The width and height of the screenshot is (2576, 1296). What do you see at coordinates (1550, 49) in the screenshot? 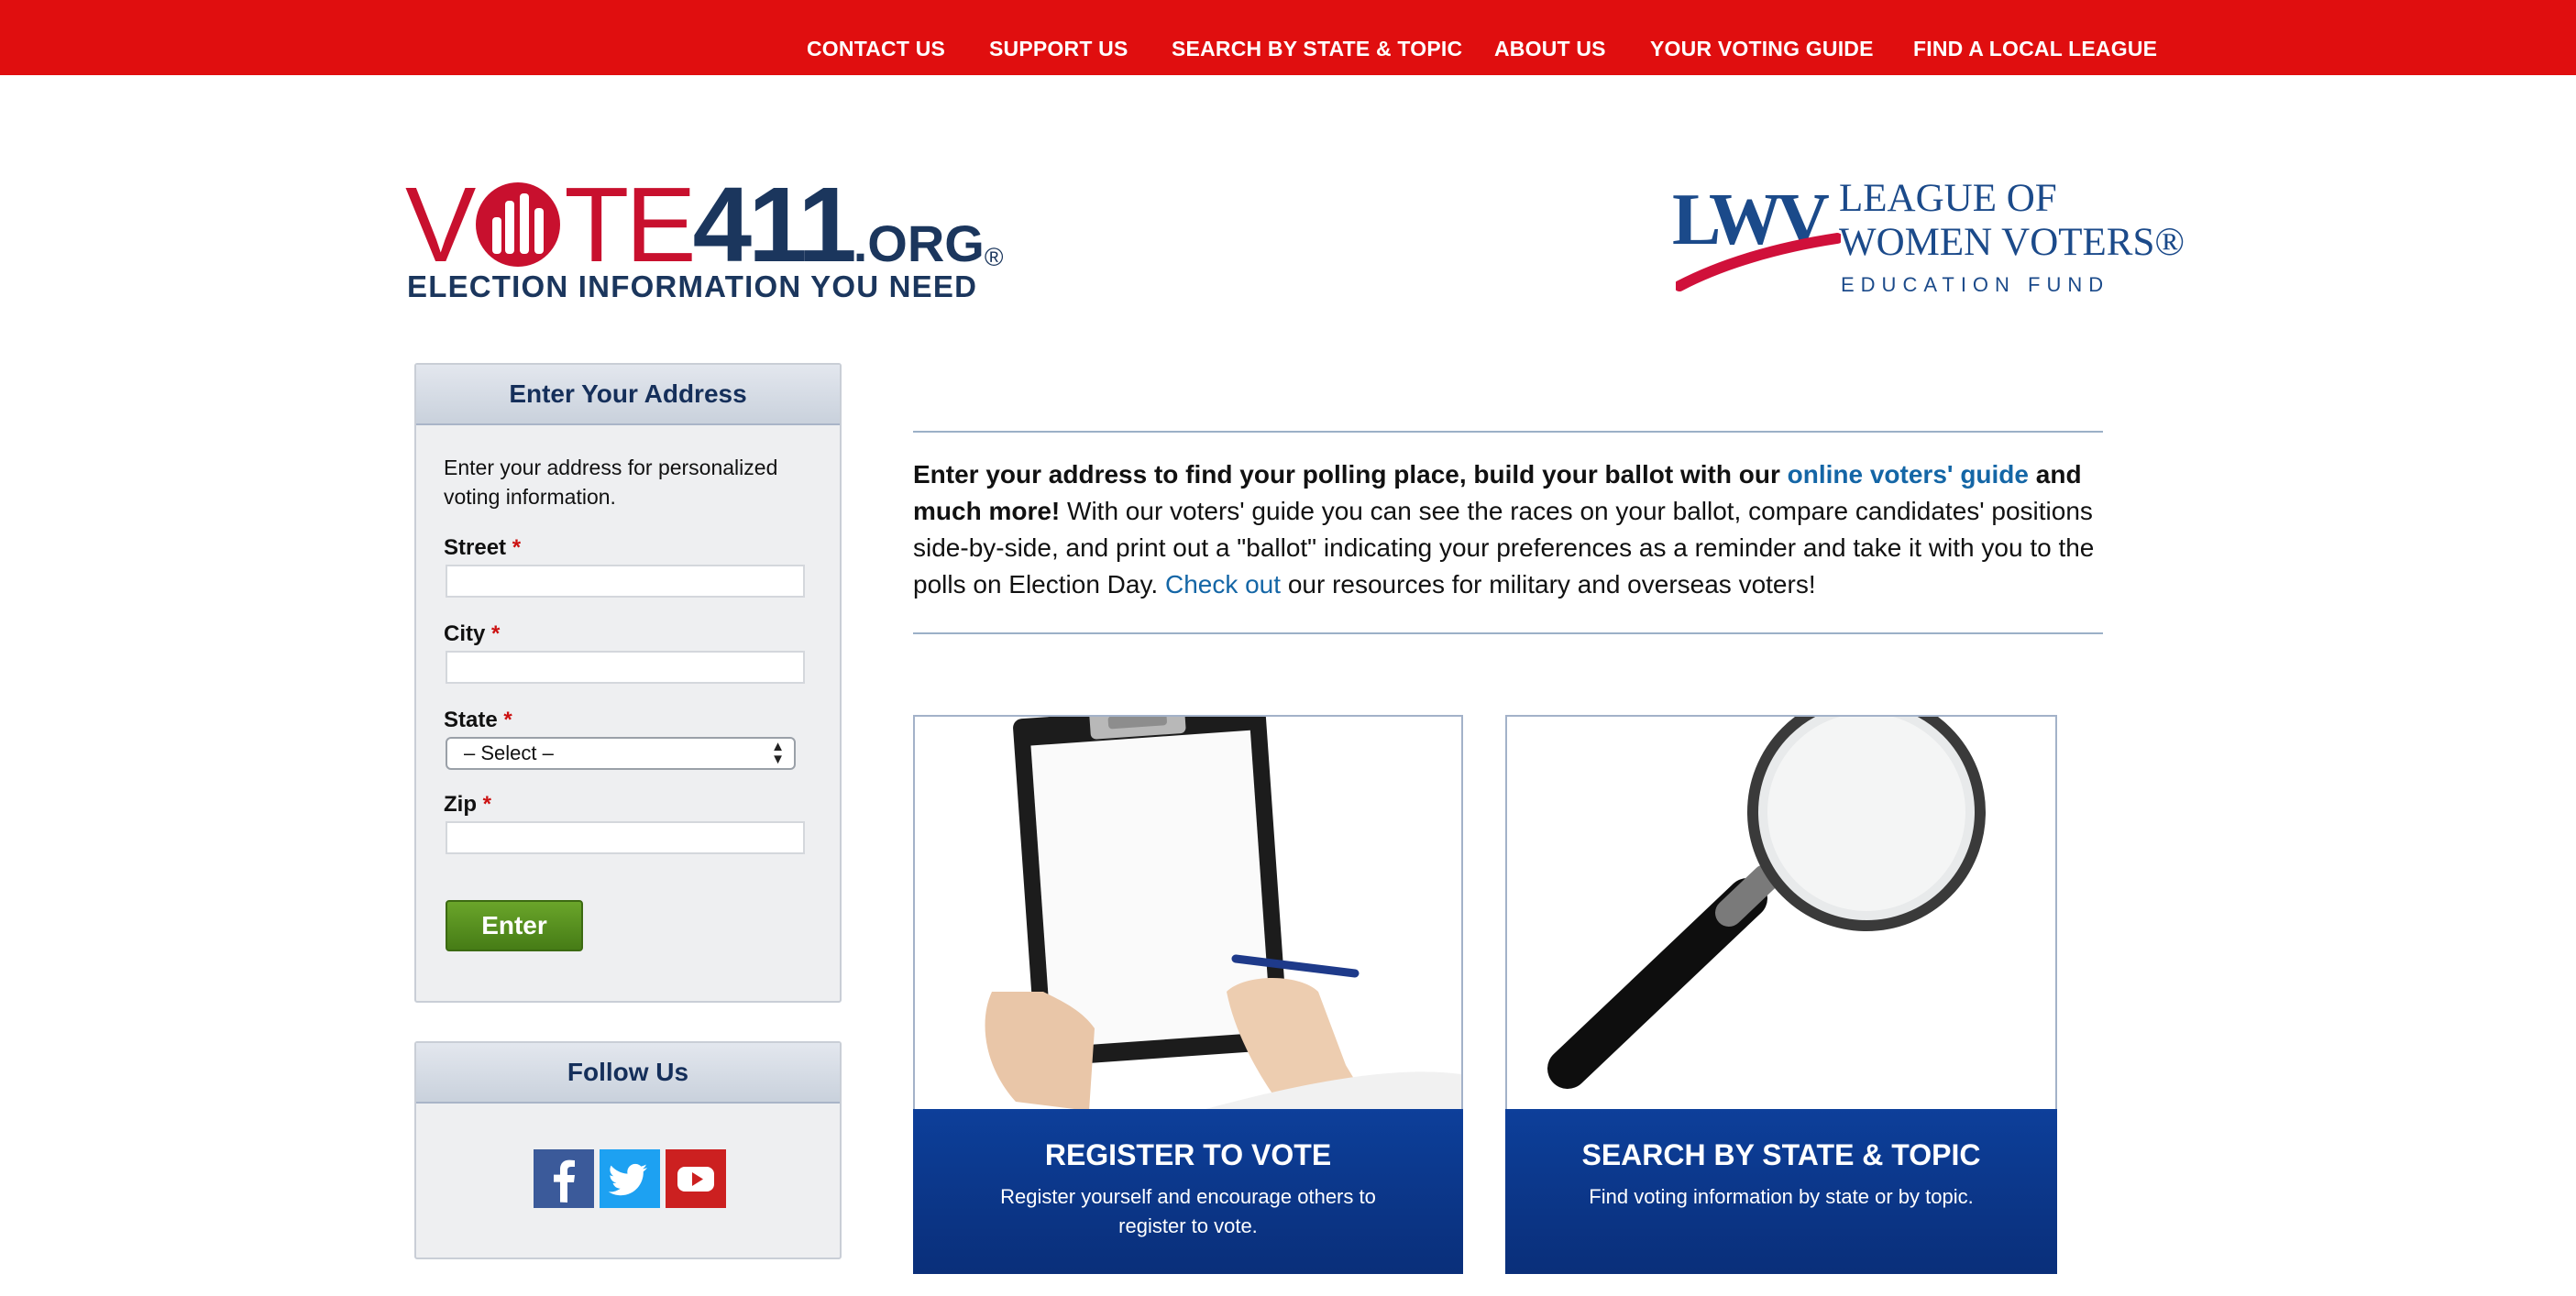
I see `nav-about-us: ABOUT US` at bounding box center [1550, 49].